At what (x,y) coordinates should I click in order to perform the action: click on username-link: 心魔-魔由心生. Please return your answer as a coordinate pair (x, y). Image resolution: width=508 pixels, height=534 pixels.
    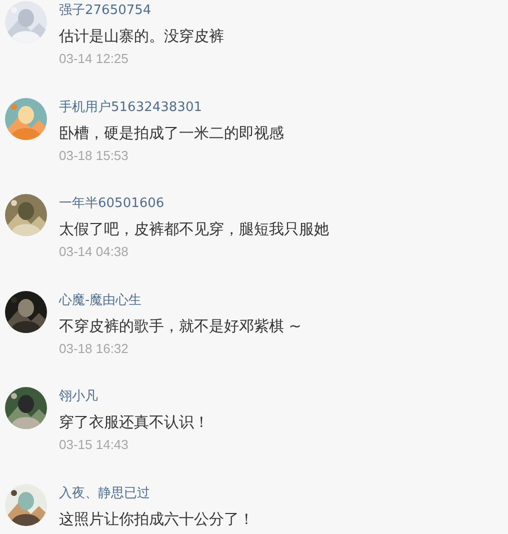
    Looking at the image, I should click on (100, 301).